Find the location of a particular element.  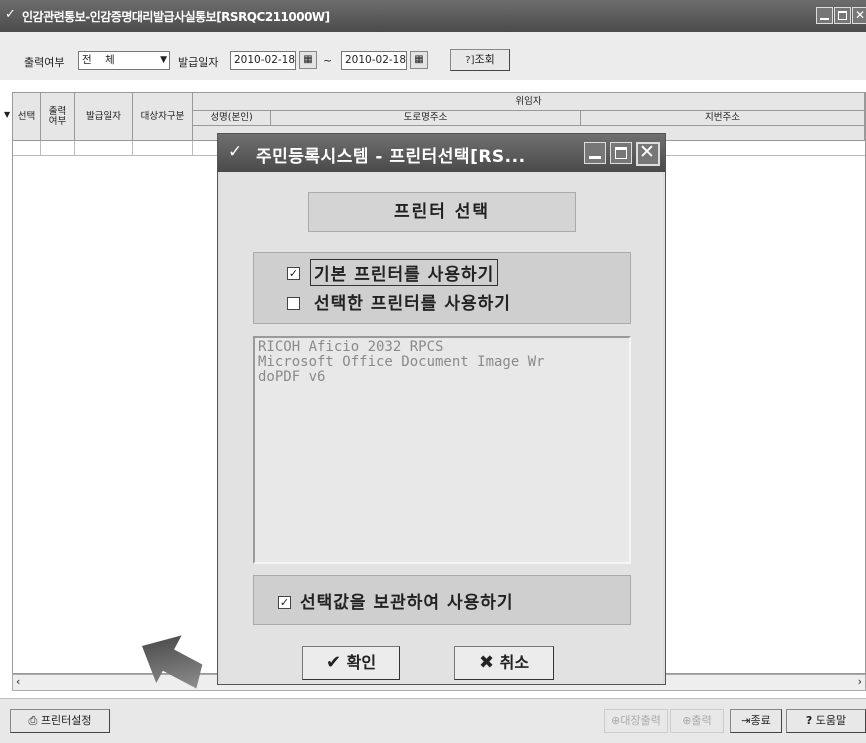

col-select-header: 선택 is located at coordinates (27, 117).